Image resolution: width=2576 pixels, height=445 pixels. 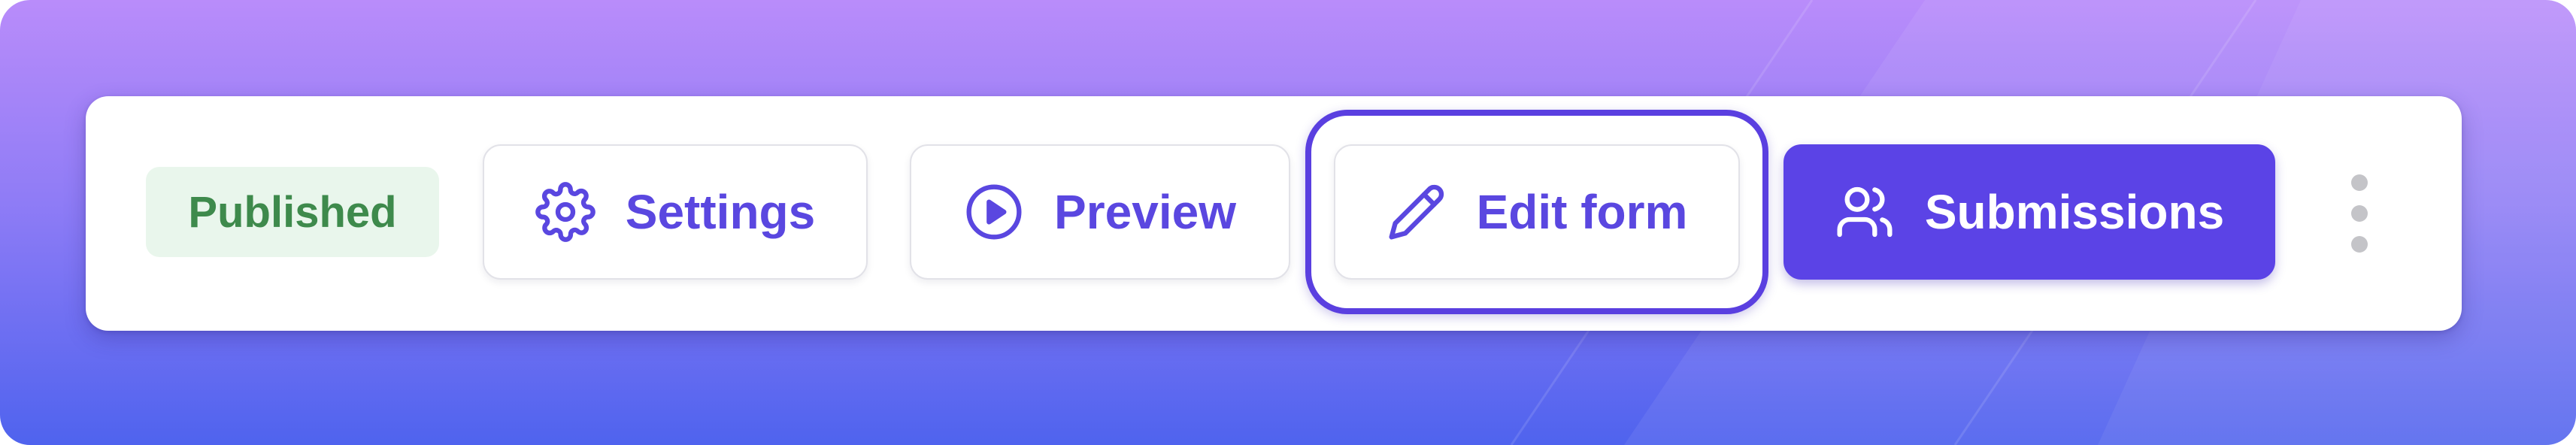 What do you see at coordinates (292, 212) in the screenshot?
I see `status-badge: Published` at bounding box center [292, 212].